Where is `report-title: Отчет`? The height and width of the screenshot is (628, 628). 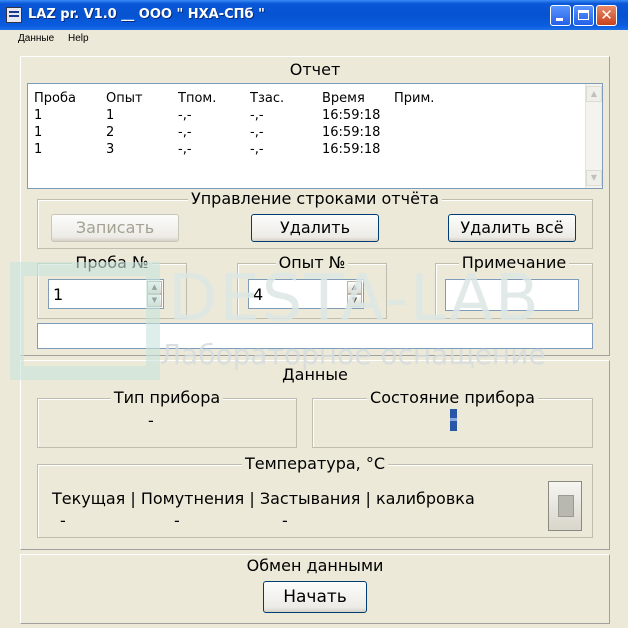
report-title: Отчет is located at coordinates (315, 69).